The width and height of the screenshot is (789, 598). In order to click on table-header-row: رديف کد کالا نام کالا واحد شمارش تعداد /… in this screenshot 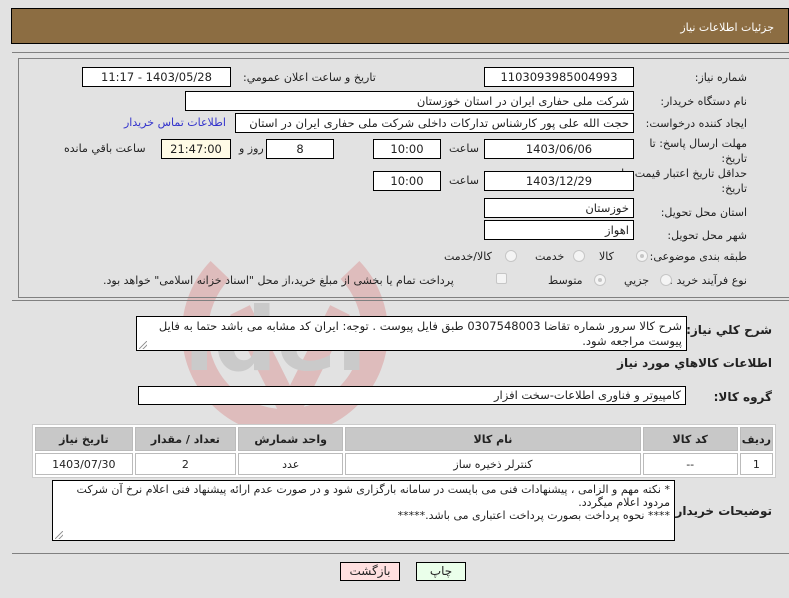, I will do `click(404, 439)`.